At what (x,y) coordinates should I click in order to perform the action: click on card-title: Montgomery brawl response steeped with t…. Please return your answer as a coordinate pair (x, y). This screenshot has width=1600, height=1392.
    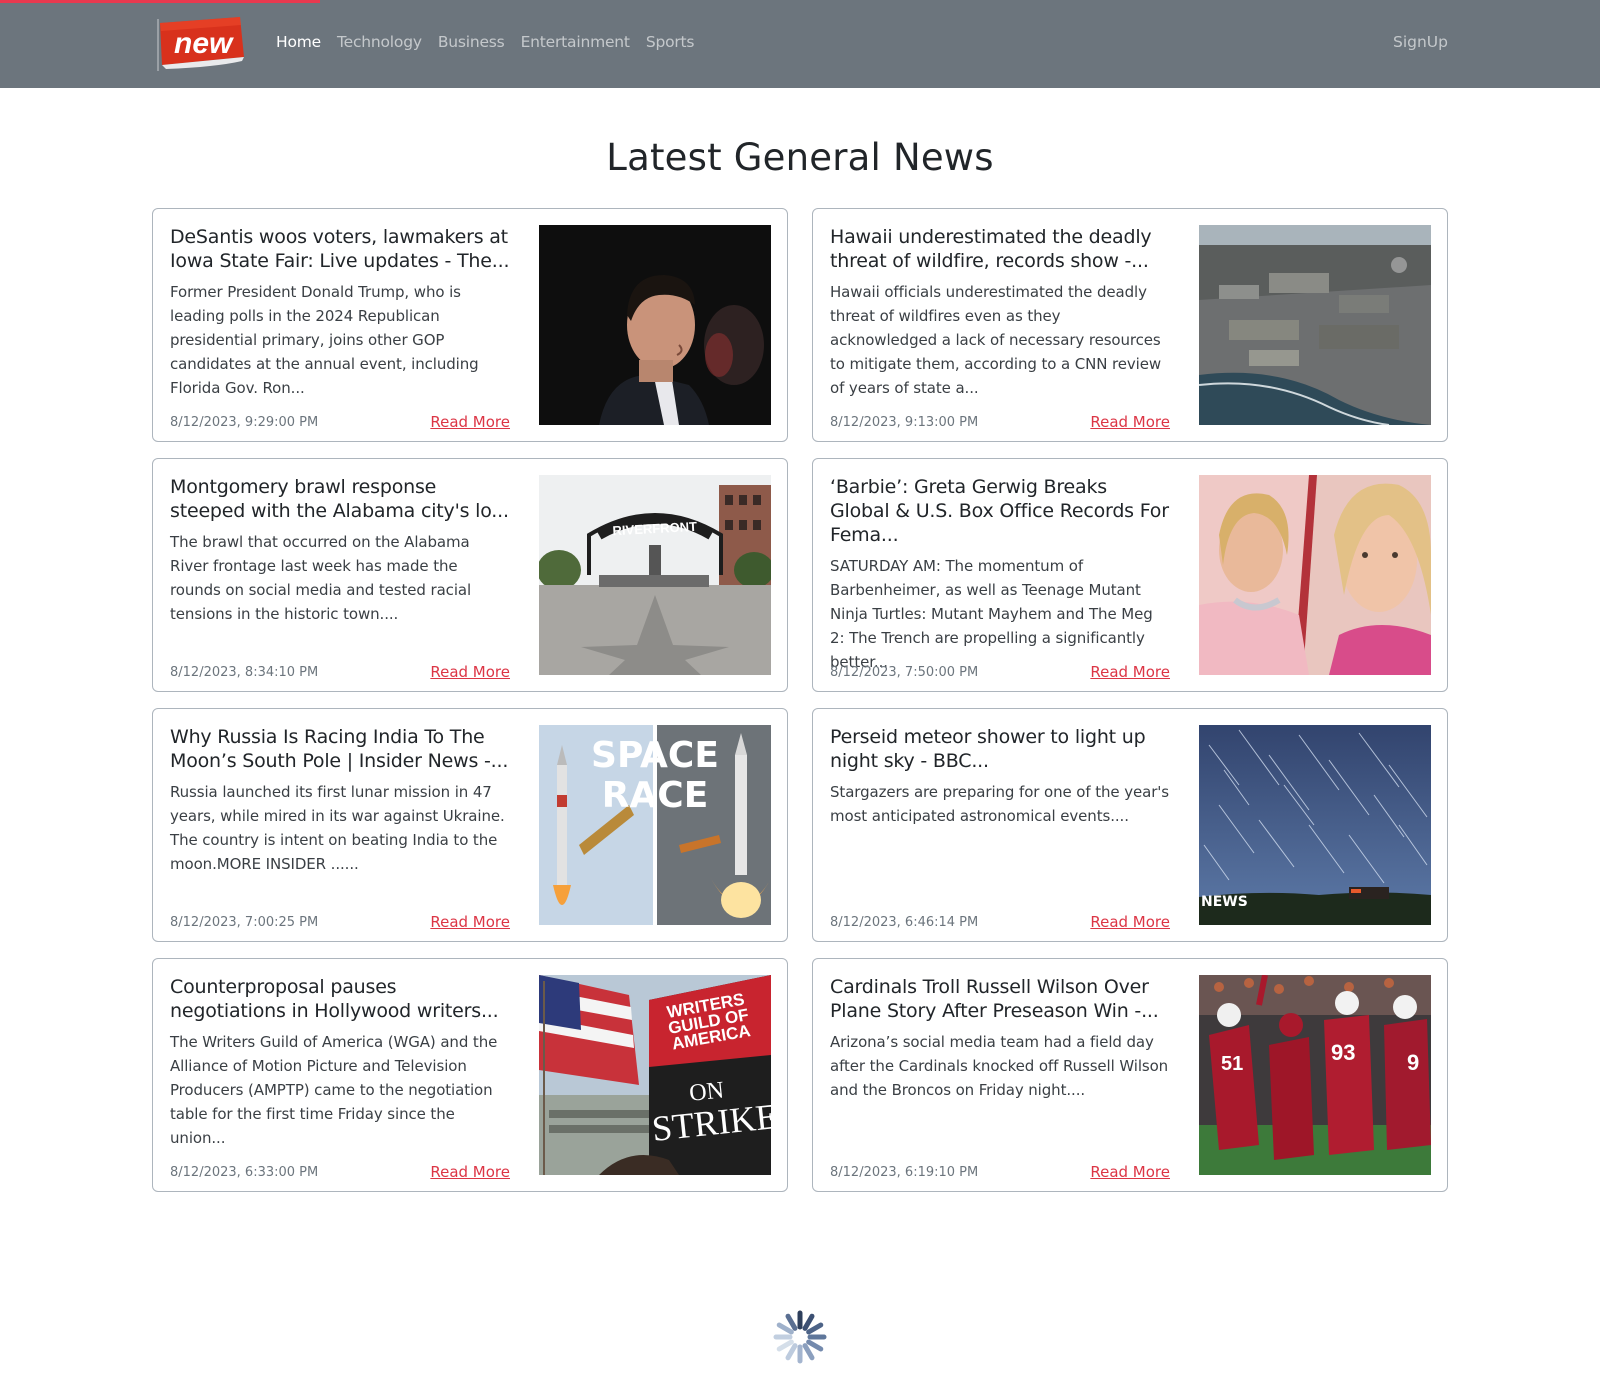
    Looking at the image, I should click on (339, 499).